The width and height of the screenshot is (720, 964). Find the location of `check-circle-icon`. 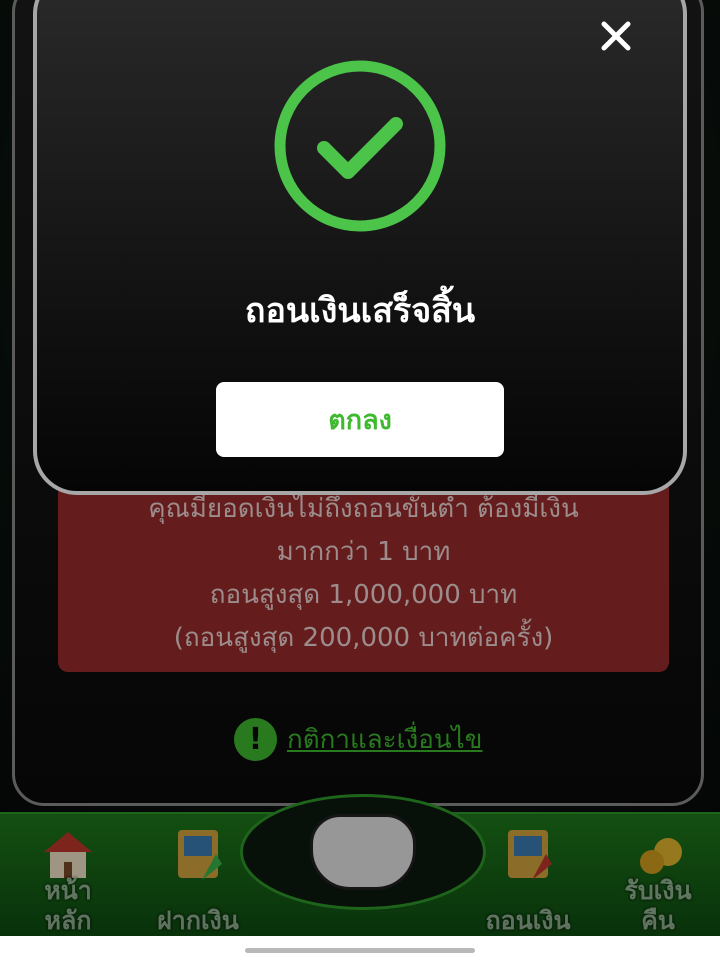

check-circle-icon is located at coordinates (360, 146).